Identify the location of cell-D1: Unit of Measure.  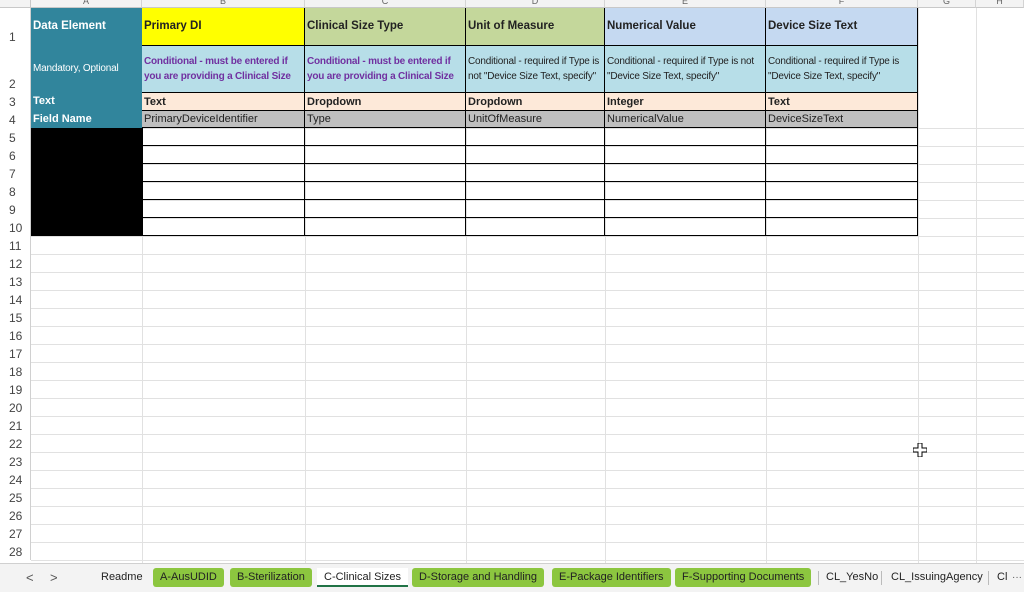
(535, 26).